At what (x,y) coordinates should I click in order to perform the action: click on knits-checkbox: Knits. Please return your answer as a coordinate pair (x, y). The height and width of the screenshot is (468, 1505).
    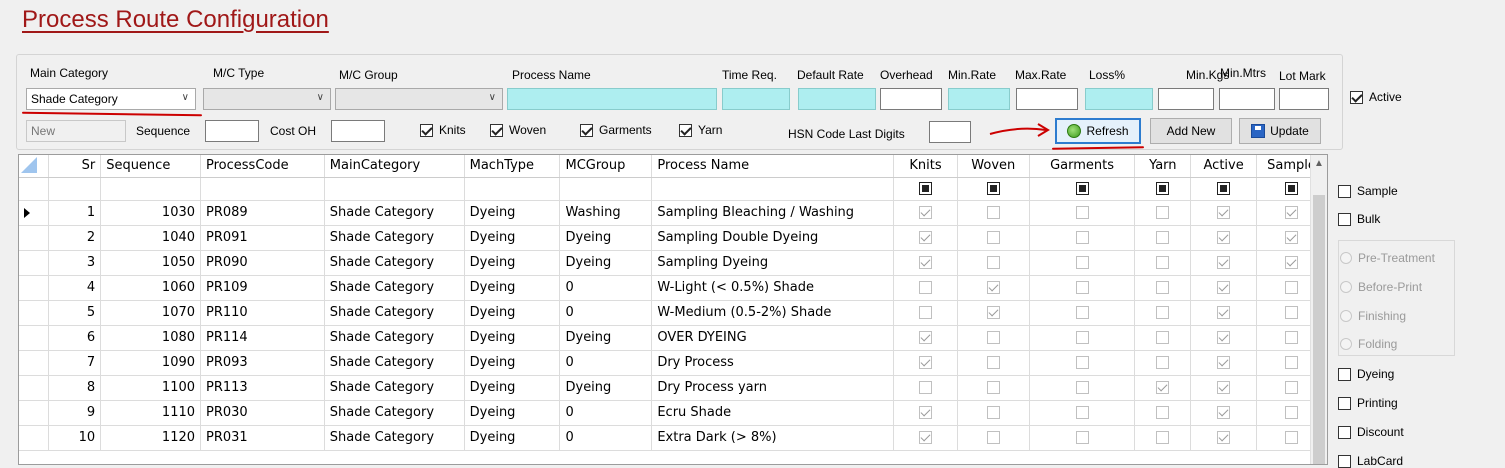
    Looking at the image, I should click on (443, 130).